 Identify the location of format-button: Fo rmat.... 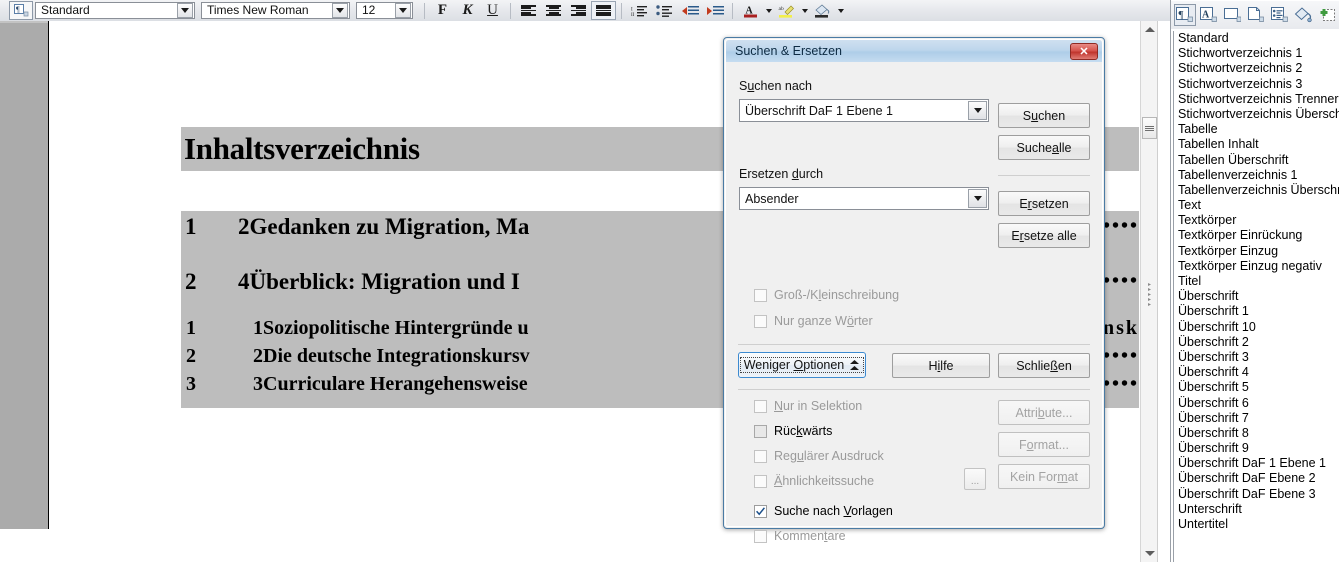
(1044, 444).